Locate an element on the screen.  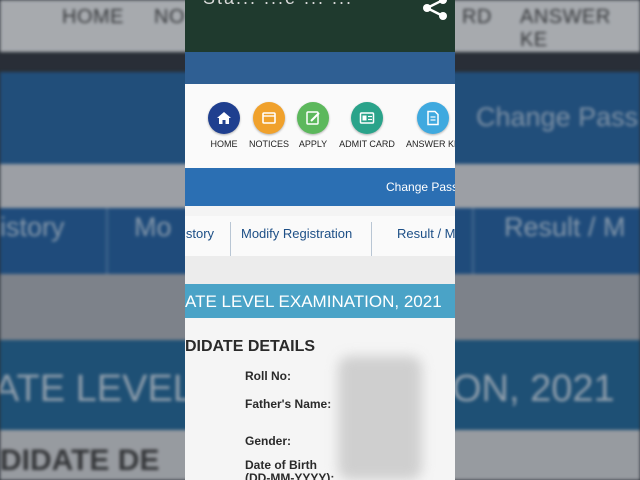
nav-admit-card-label: ADMIT CARD is located at coordinates (367, 144).